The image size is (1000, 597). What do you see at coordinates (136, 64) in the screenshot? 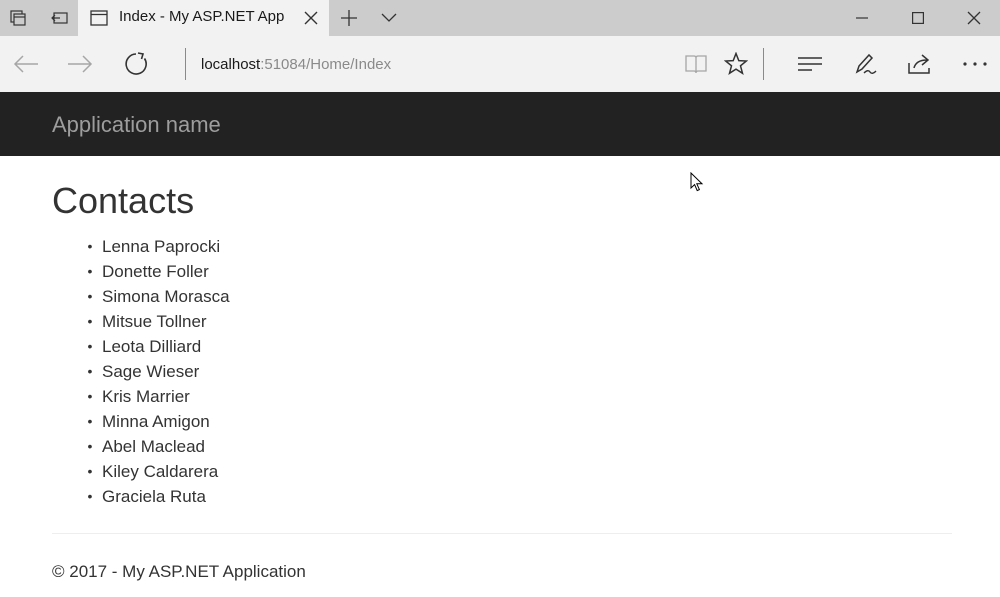
I see `refresh-icon` at bounding box center [136, 64].